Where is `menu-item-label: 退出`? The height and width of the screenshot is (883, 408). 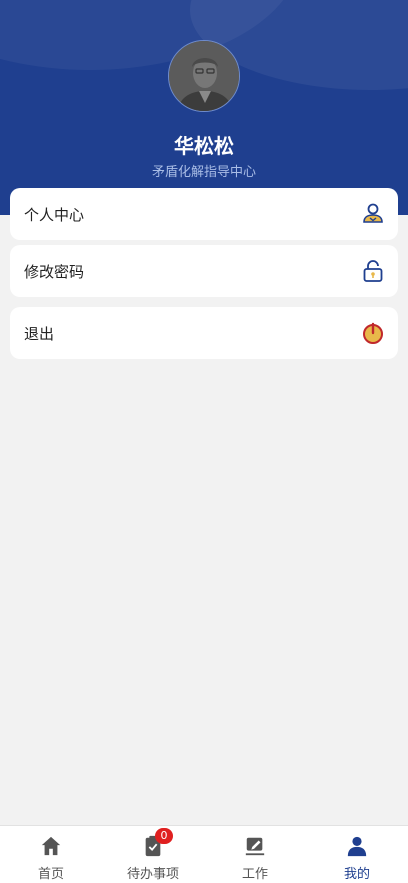 menu-item-label: 退出 is located at coordinates (39, 333).